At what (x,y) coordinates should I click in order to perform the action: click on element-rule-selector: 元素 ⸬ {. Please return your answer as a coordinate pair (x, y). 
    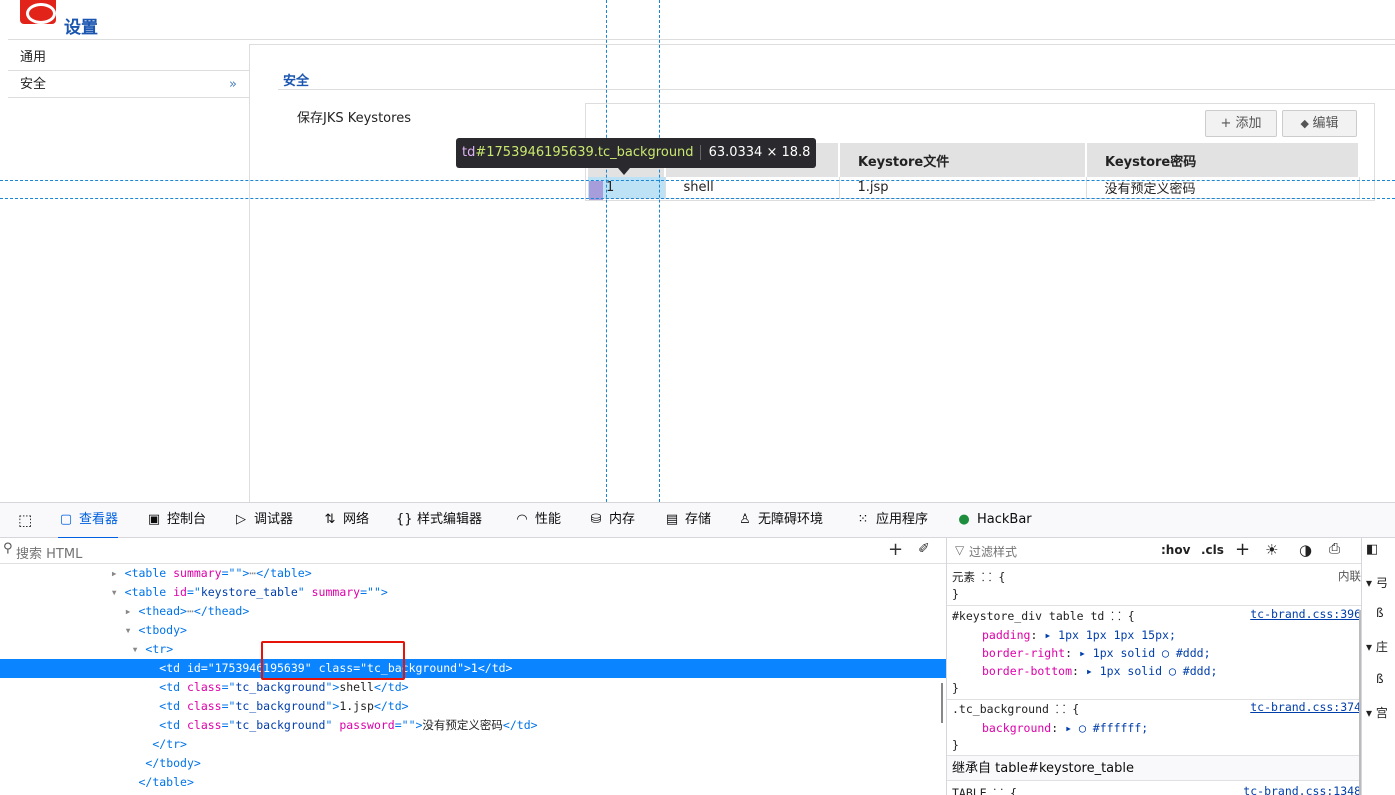
    Looking at the image, I should click on (979, 577).